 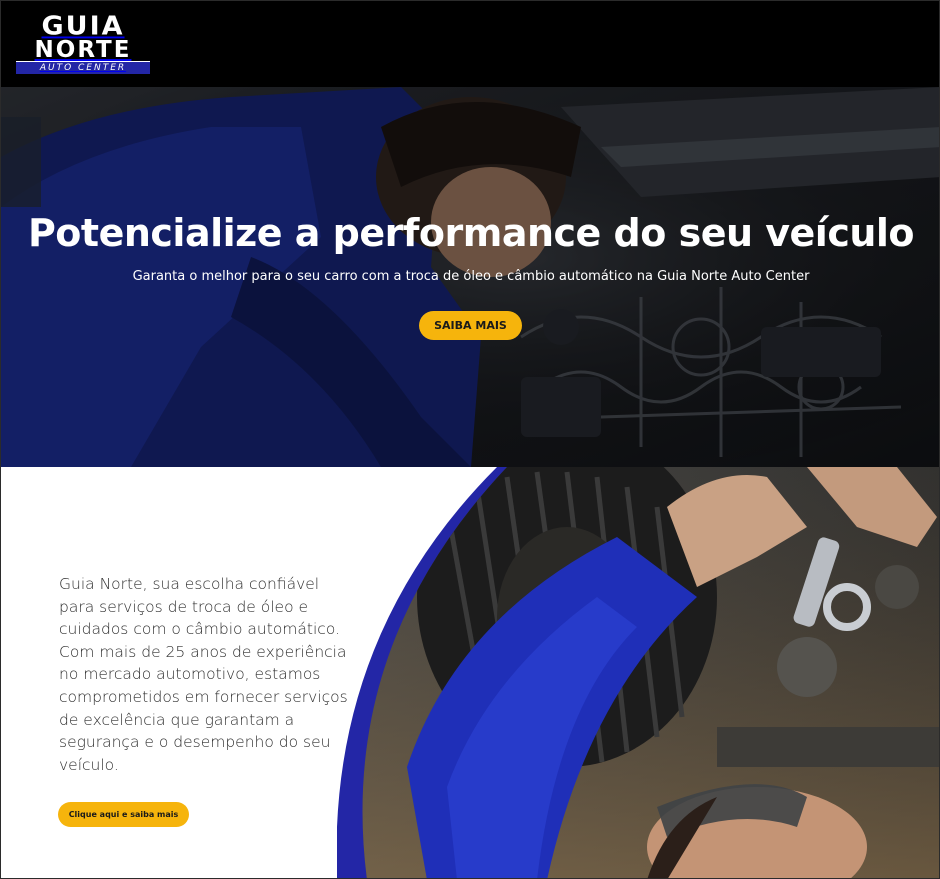 What do you see at coordinates (83, 26) in the screenshot?
I see `logo-wordmark-top: GUIA` at bounding box center [83, 26].